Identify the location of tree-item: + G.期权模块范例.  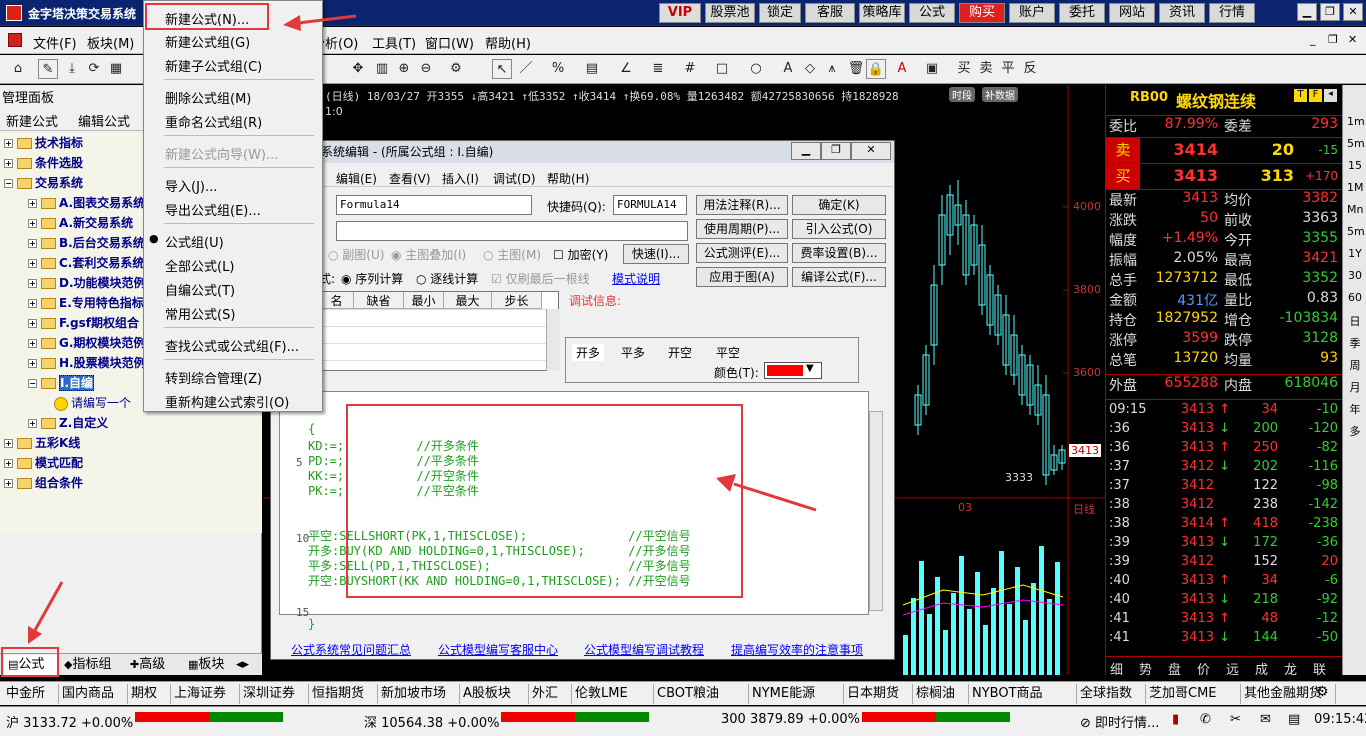
(86, 343).